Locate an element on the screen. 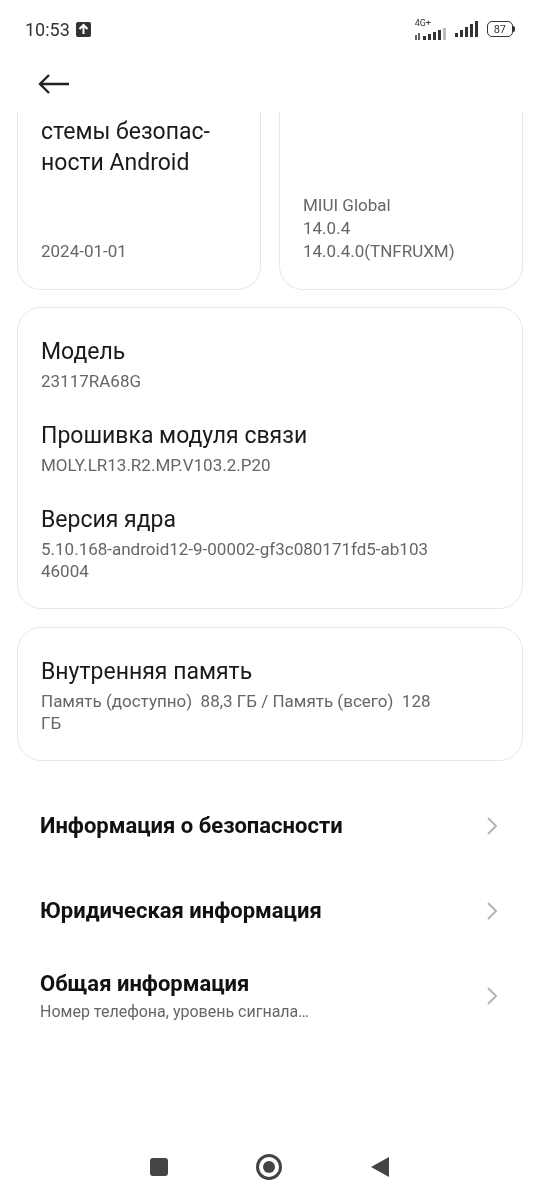 Image resolution: width=540 pixels, height=1200 pixels. back-arrow-icon is located at coordinates (54, 84).